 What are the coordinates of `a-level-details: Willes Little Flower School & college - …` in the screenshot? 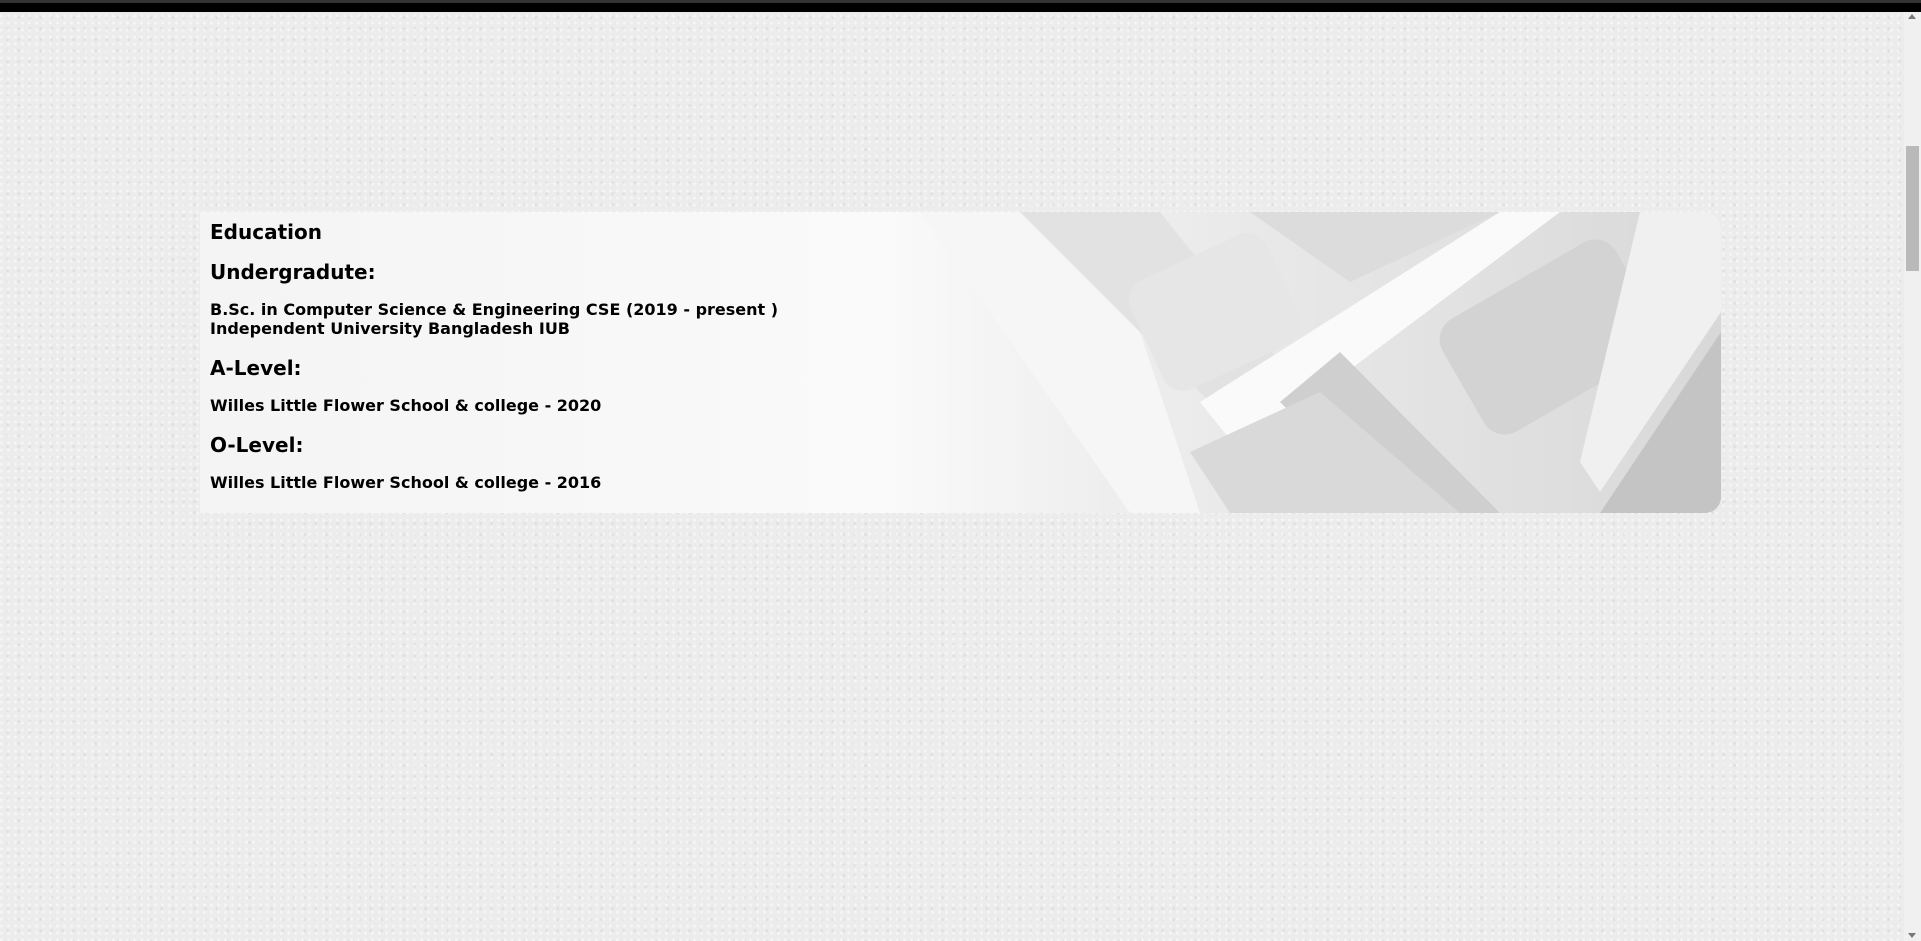 It's located at (406, 405).